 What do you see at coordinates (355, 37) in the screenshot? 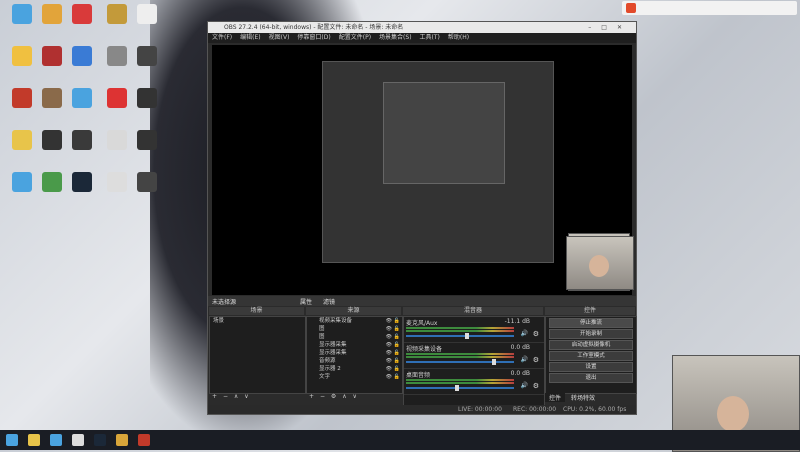
I see `menu-item: 配置文件(P)` at bounding box center [355, 37].